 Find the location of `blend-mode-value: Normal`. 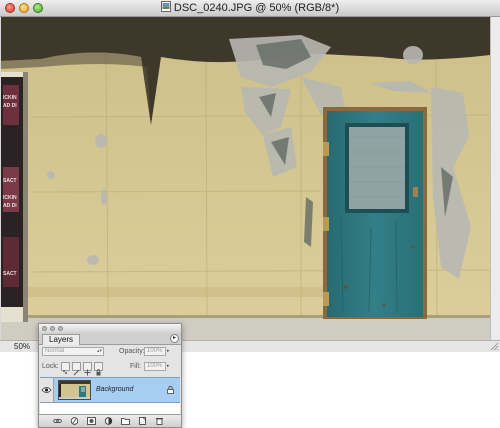

blend-mode-value: Normal is located at coordinates (55, 351).